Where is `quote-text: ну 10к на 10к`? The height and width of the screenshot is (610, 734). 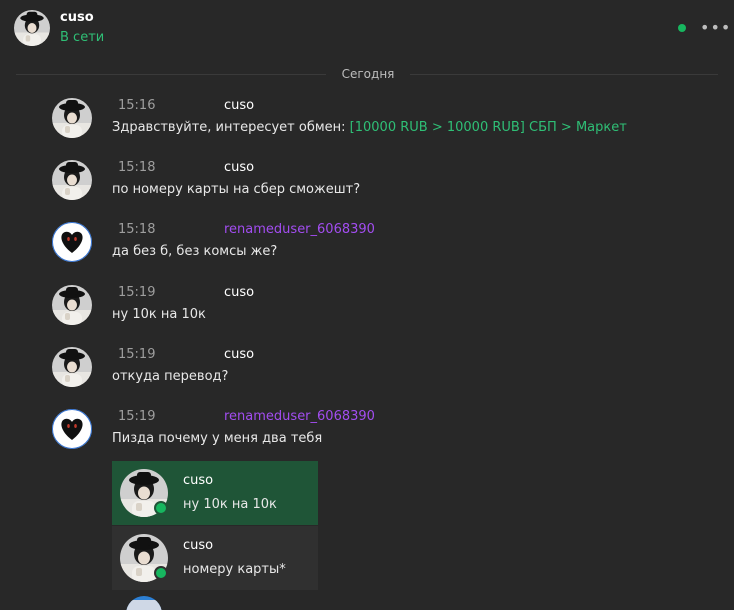
quote-text: ну 10к на 10к is located at coordinates (230, 504).